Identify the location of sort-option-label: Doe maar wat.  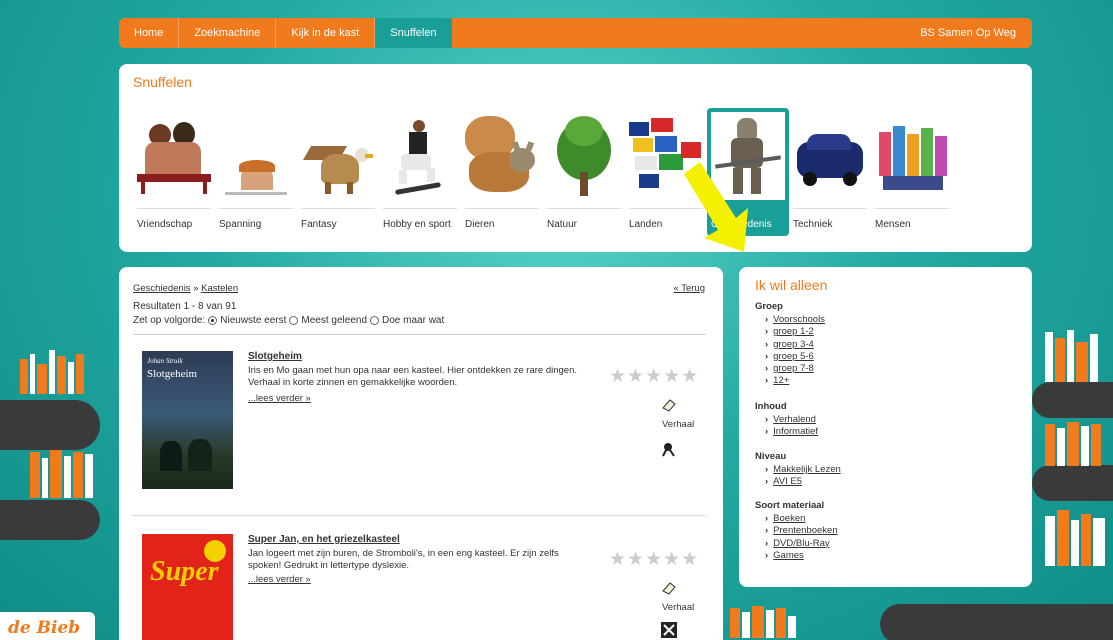
(413, 320).